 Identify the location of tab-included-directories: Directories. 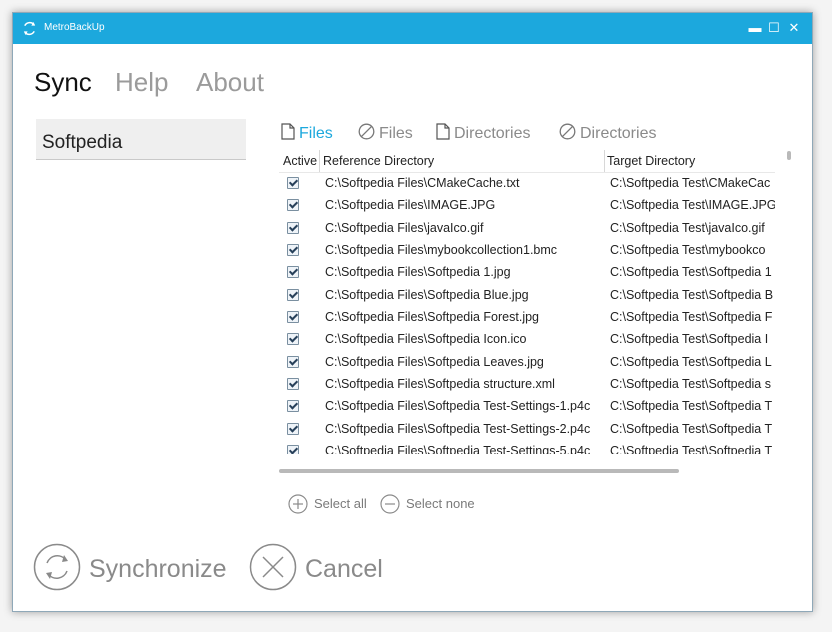
(483, 133).